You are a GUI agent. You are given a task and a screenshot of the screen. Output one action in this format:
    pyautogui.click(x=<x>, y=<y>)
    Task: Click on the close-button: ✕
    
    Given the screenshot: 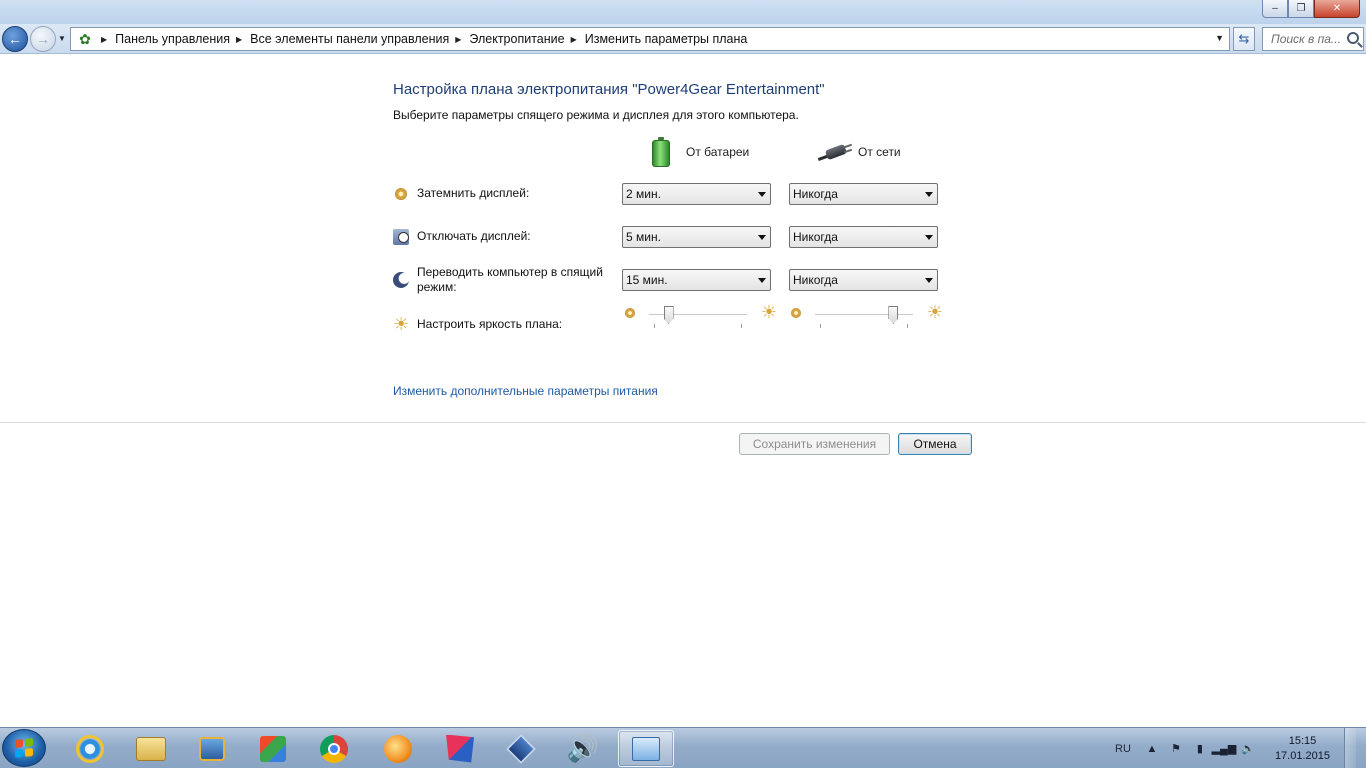 What is the action you would take?
    pyautogui.click(x=1337, y=9)
    